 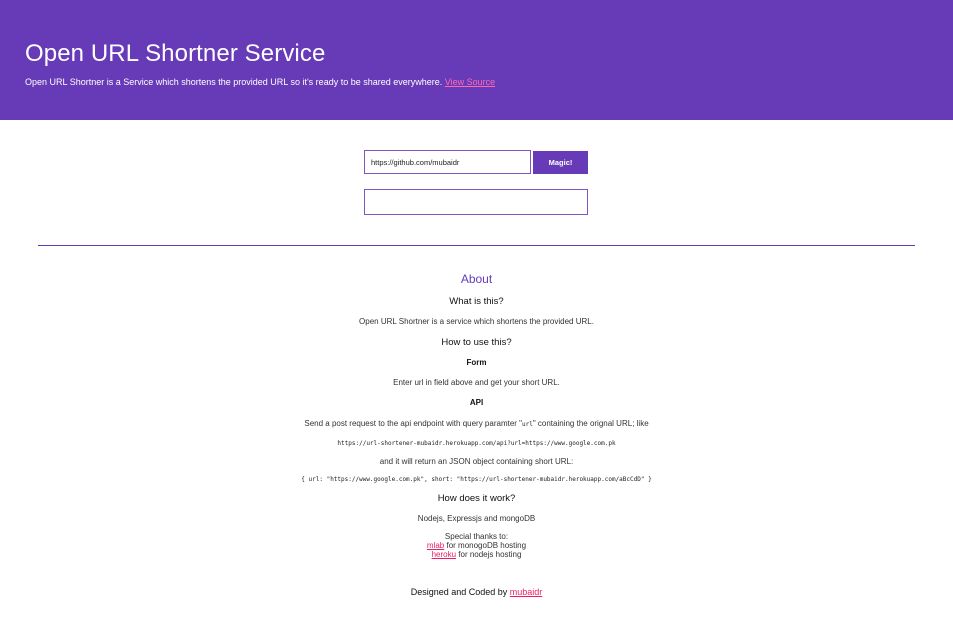 I want to click on thanks-heroku: heroku for nodejs hosting, so click(x=476, y=554).